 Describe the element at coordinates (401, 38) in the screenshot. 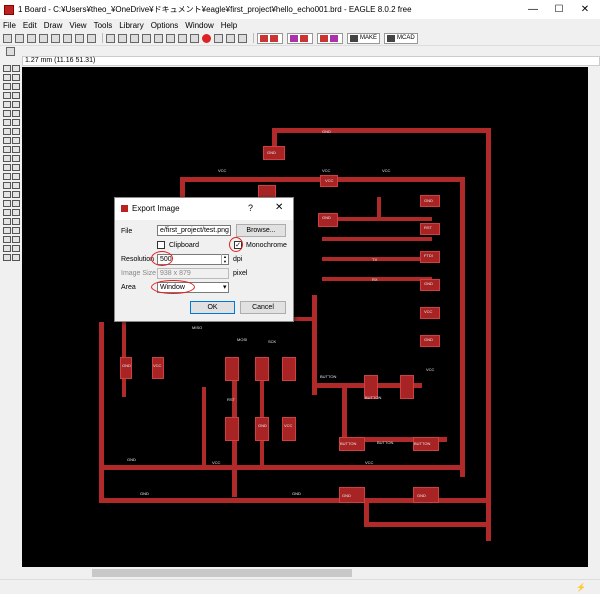

I see `mcad-button: MCAD` at that location.